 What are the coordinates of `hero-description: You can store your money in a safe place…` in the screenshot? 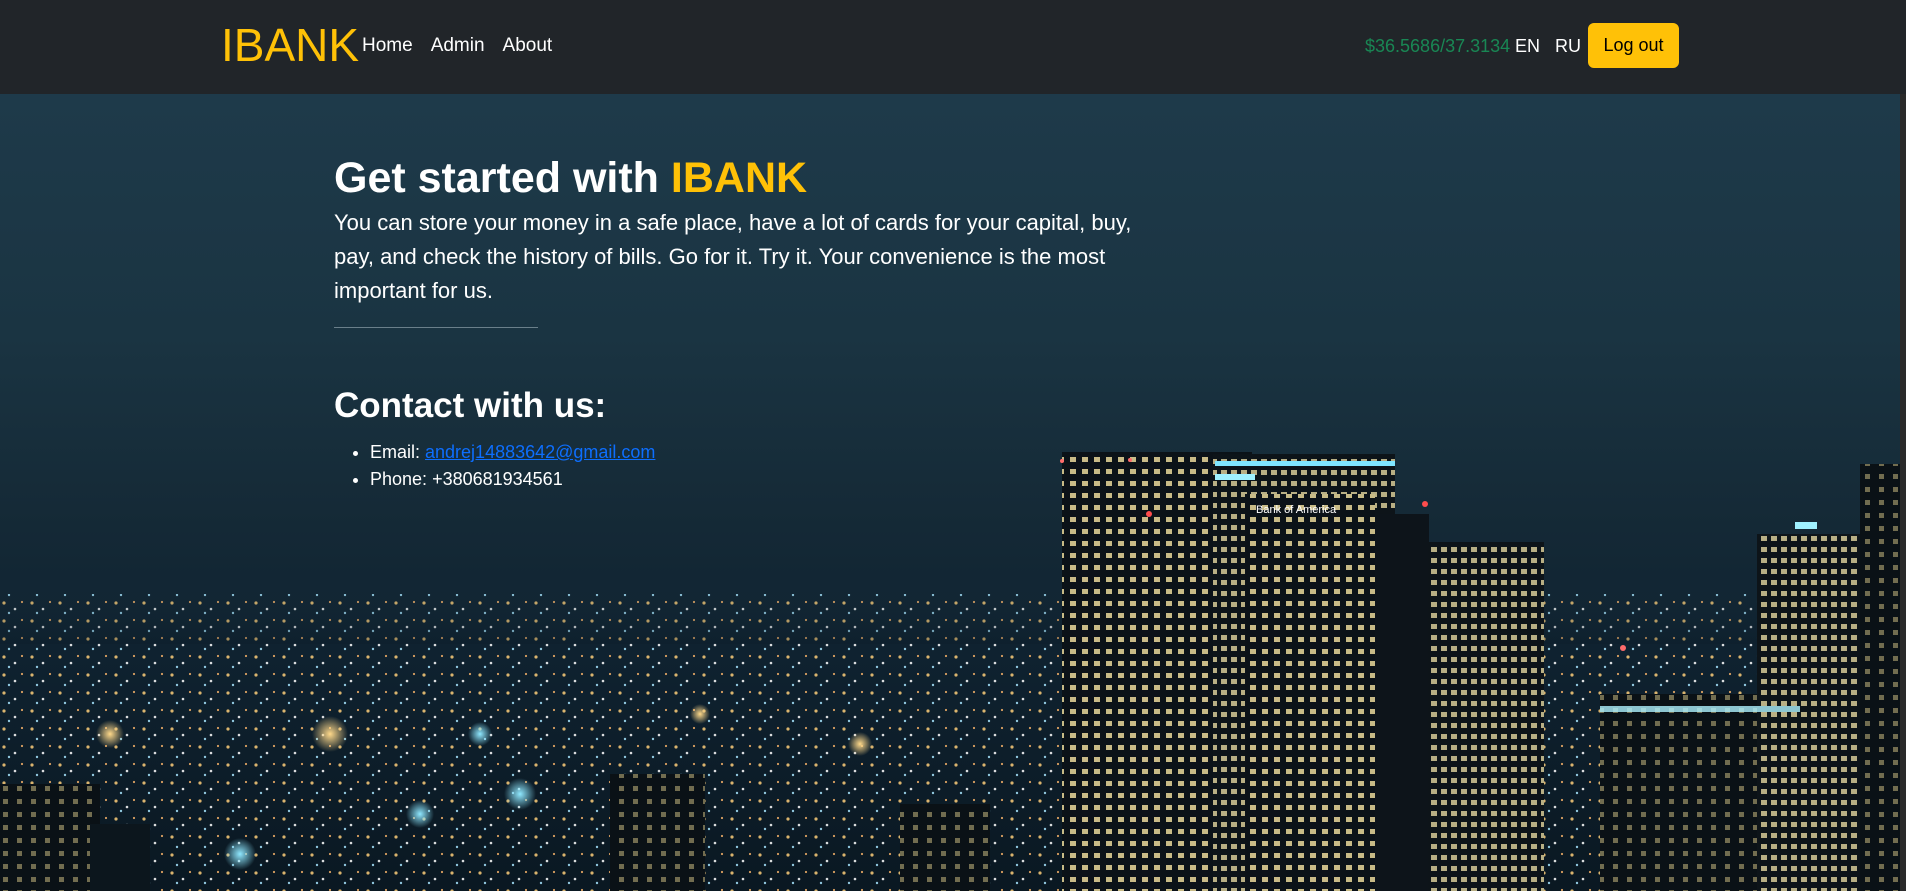 It's located at (733, 256).